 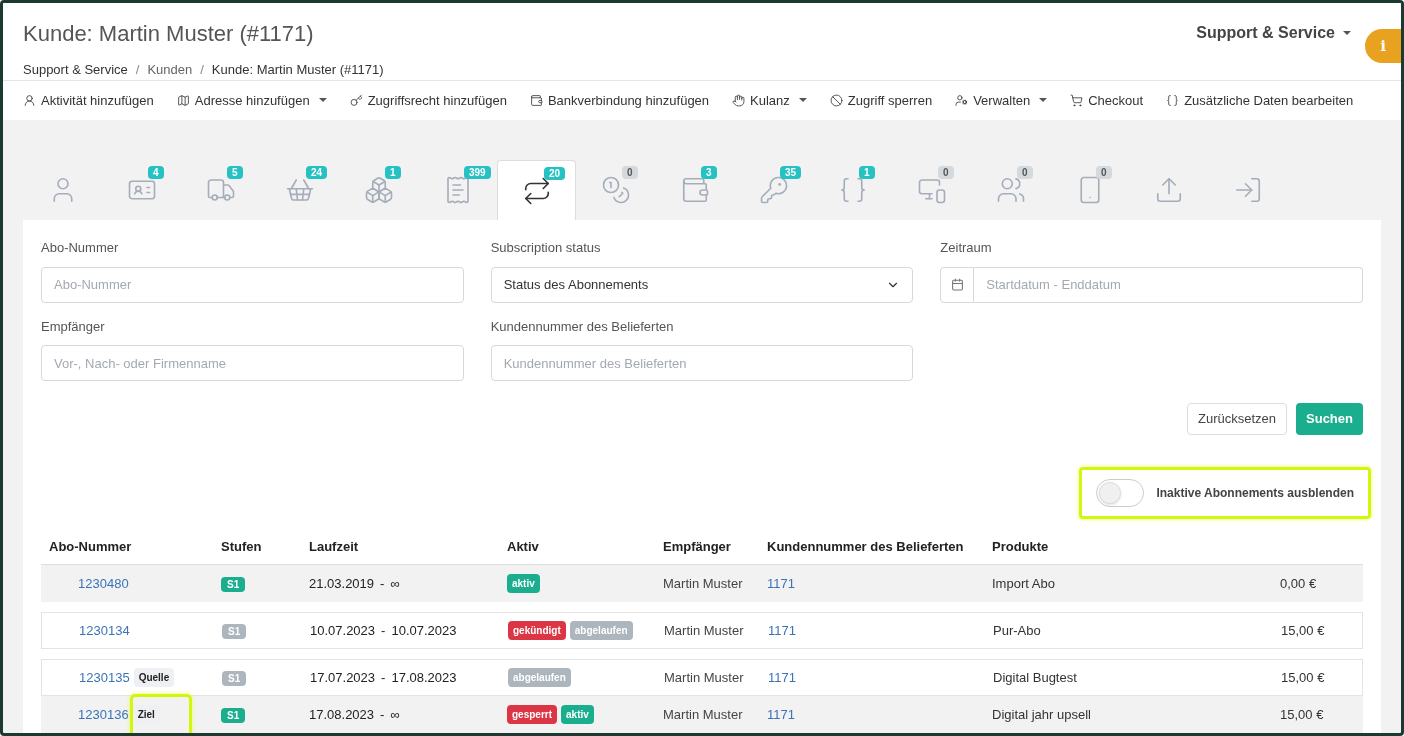 I want to click on breadcrumb-link: Support & Service, so click(x=75, y=70).